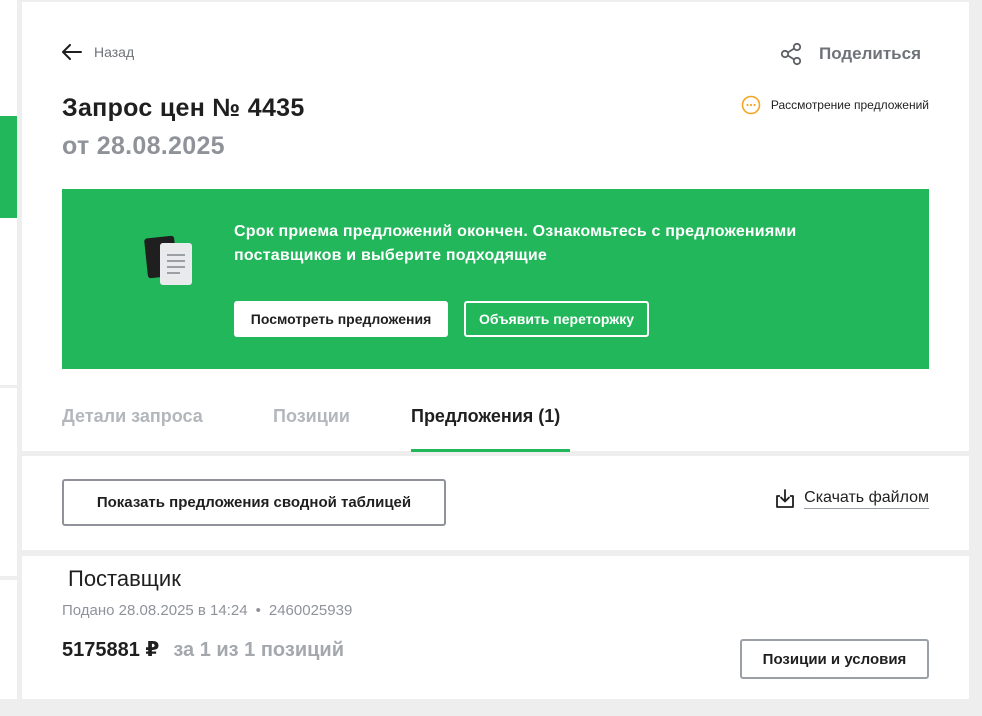  What do you see at coordinates (869, 53) in the screenshot?
I see `share-label: Поделиться` at bounding box center [869, 53].